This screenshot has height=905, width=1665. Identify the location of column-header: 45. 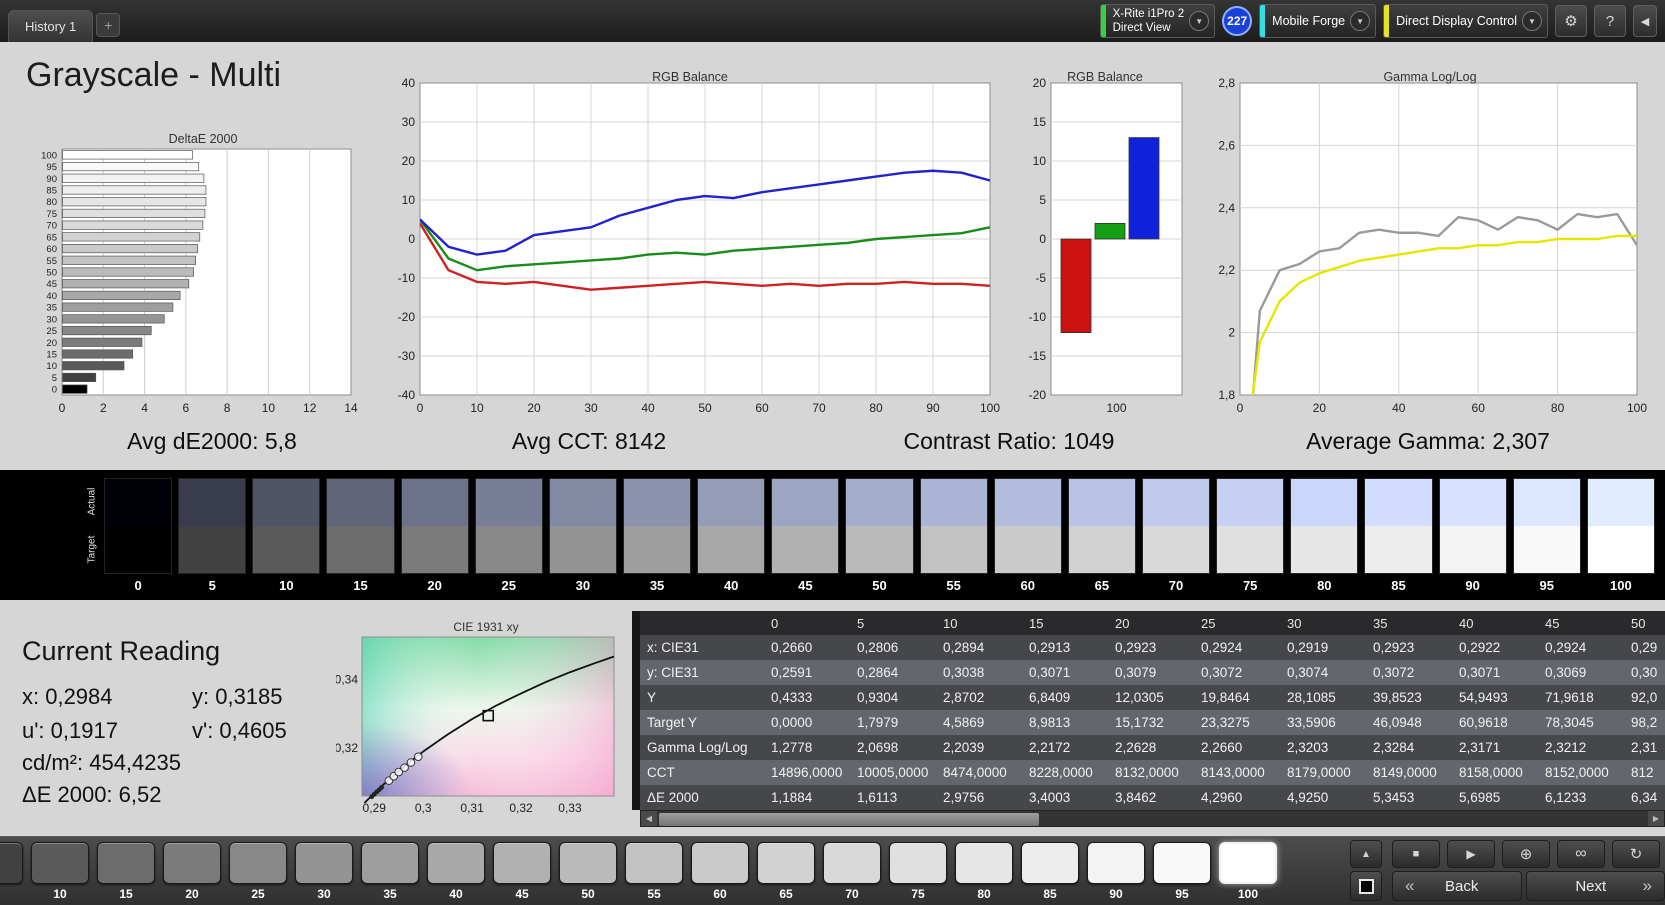
(1581, 623).